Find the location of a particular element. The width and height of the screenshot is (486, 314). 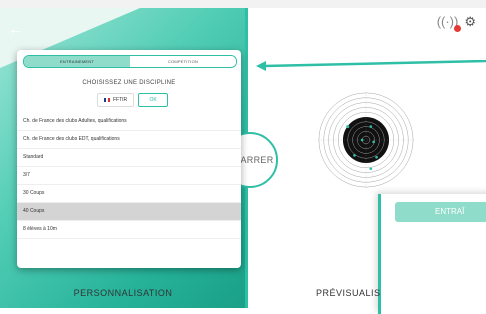

preview-label: PRÉVISUALIS is located at coordinates (348, 293).